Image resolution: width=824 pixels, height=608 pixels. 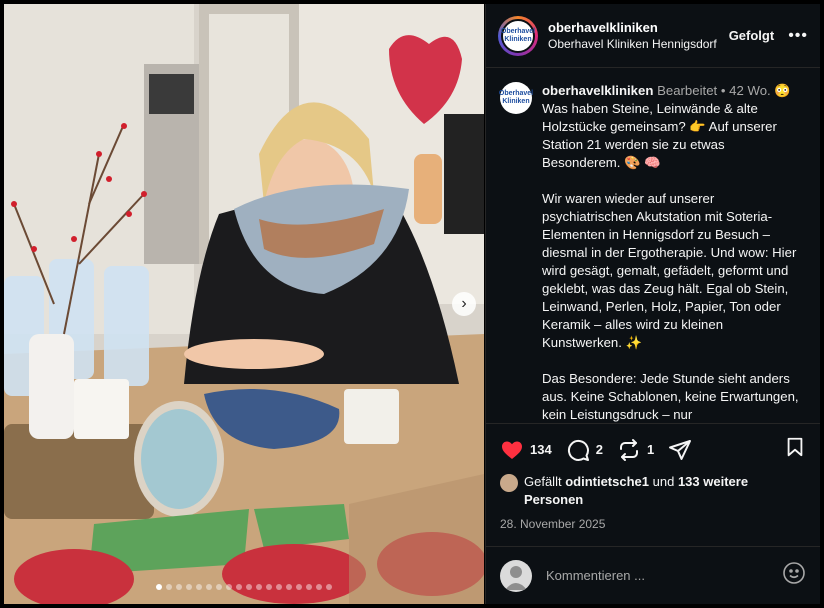 I want to click on carousel-indicator, so click(x=244, y=587).